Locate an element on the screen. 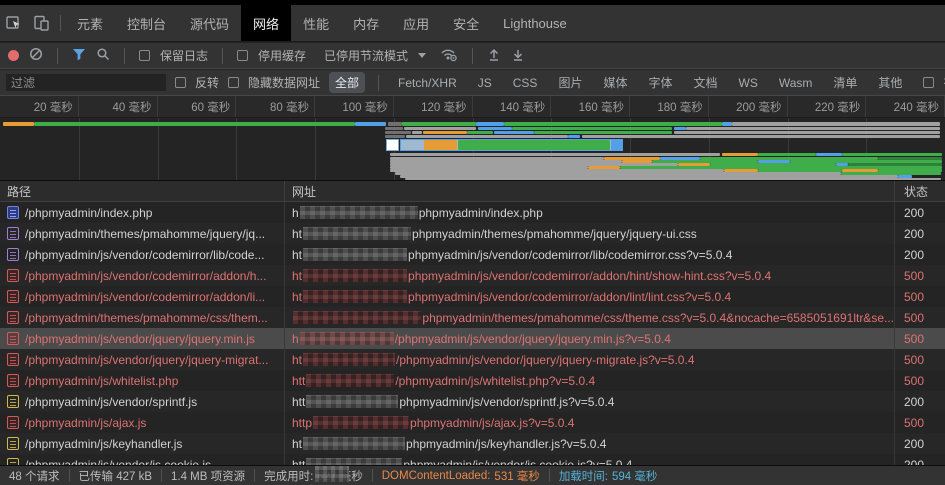 The height and width of the screenshot is (485, 945). request-url: phpmyadmin/js/keyhandler.js?v=5.0.4 is located at coordinates (506, 443).